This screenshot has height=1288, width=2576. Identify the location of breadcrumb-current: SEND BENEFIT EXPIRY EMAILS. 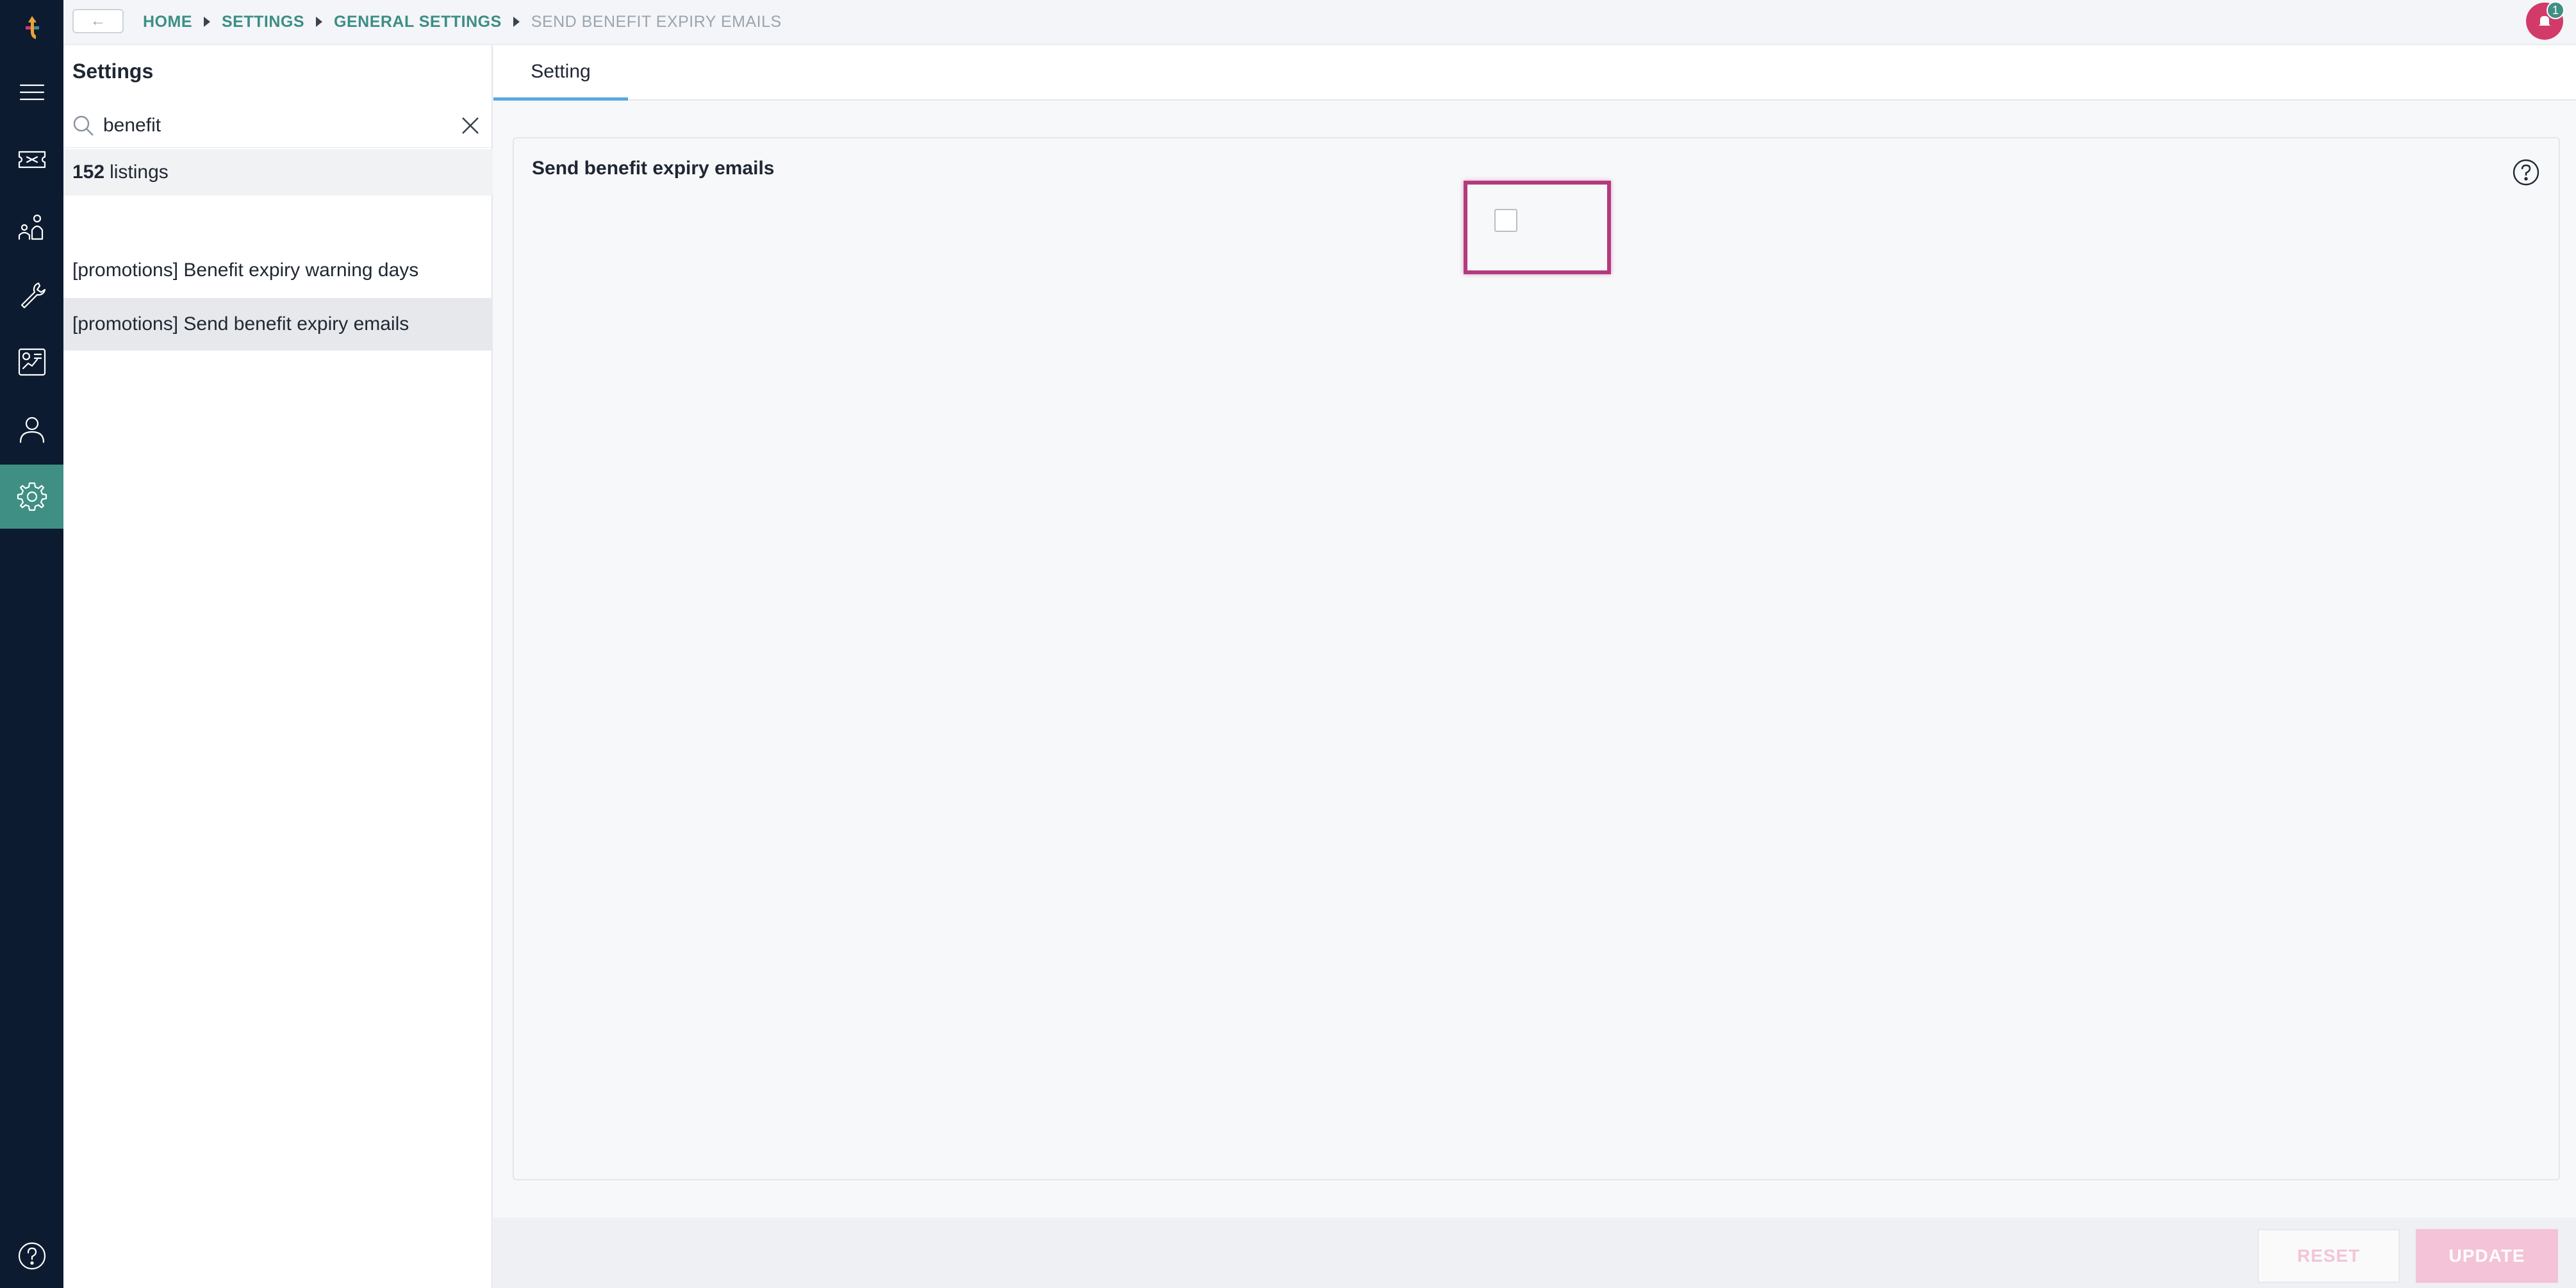
(656, 21).